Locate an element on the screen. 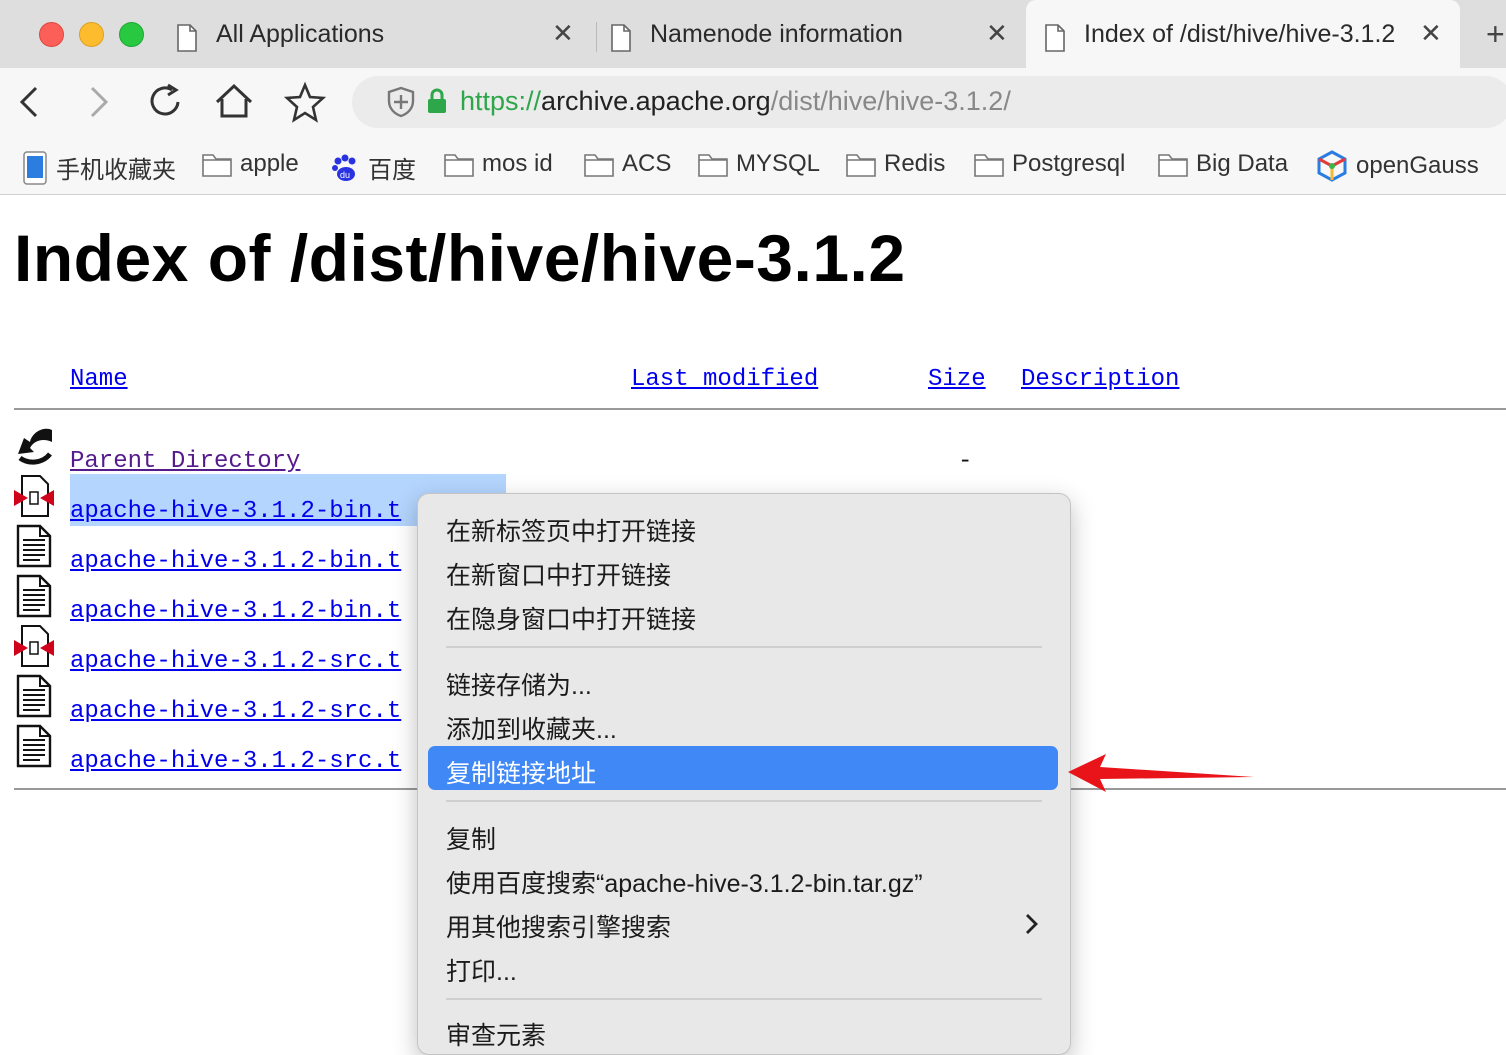 This screenshot has height=1055, width=1506. bookmark-acs: ACS is located at coordinates (627, 164).